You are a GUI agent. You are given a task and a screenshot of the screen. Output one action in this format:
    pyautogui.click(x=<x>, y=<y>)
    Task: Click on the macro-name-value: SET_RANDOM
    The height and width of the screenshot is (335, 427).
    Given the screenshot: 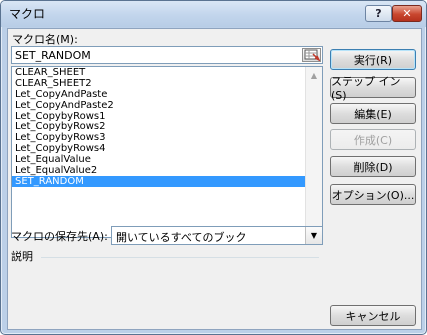 What is the action you would take?
    pyautogui.click(x=53, y=55)
    